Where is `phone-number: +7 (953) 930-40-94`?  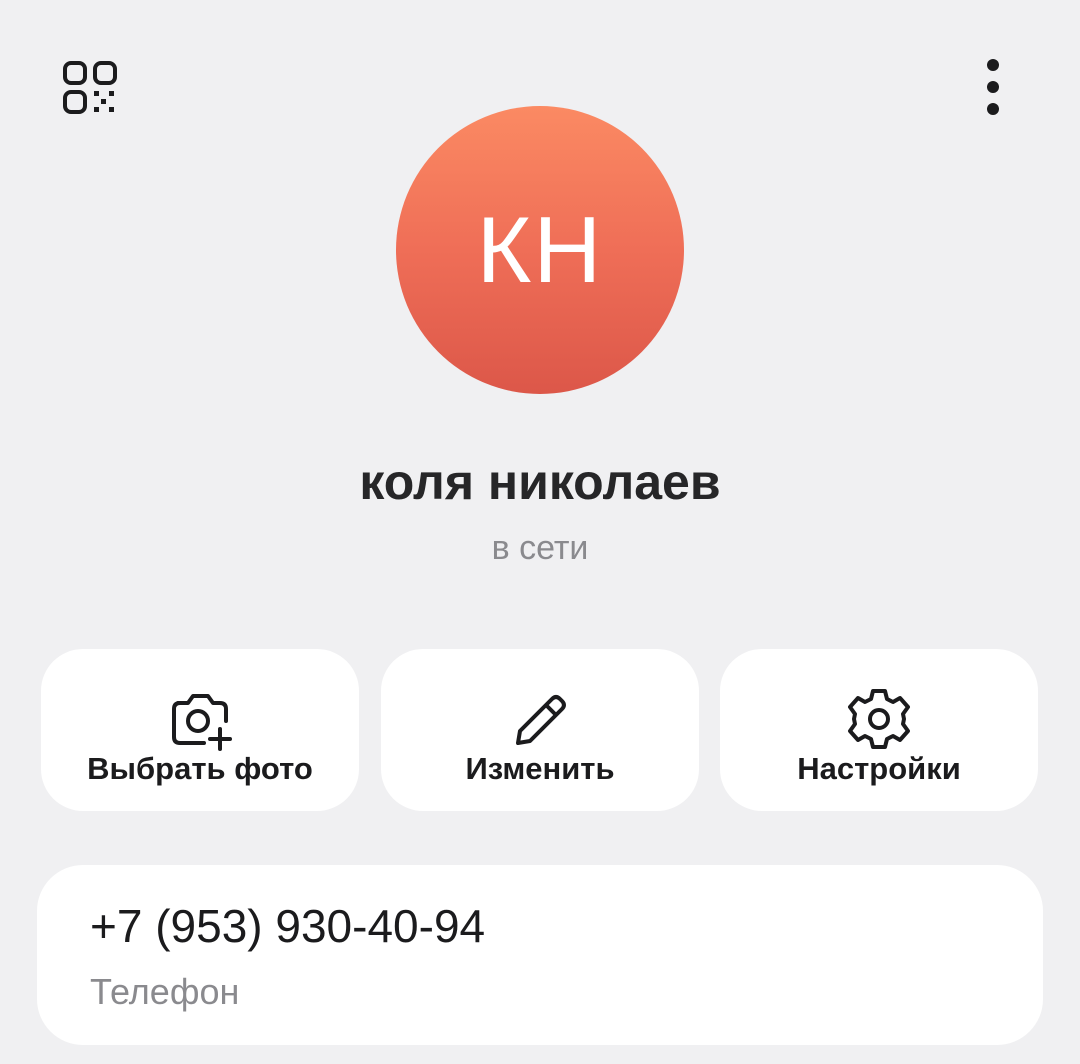
phone-number: +7 (953) 930-40-94 is located at coordinates (287, 926).